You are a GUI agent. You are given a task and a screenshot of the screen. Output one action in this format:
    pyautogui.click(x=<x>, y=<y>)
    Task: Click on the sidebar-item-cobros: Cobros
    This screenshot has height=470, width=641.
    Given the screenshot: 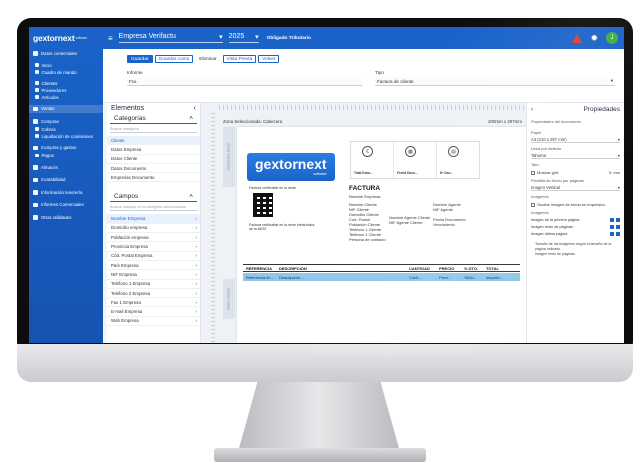 What is the action you would take?
    pyautogui.click(x=66, y=129)
    